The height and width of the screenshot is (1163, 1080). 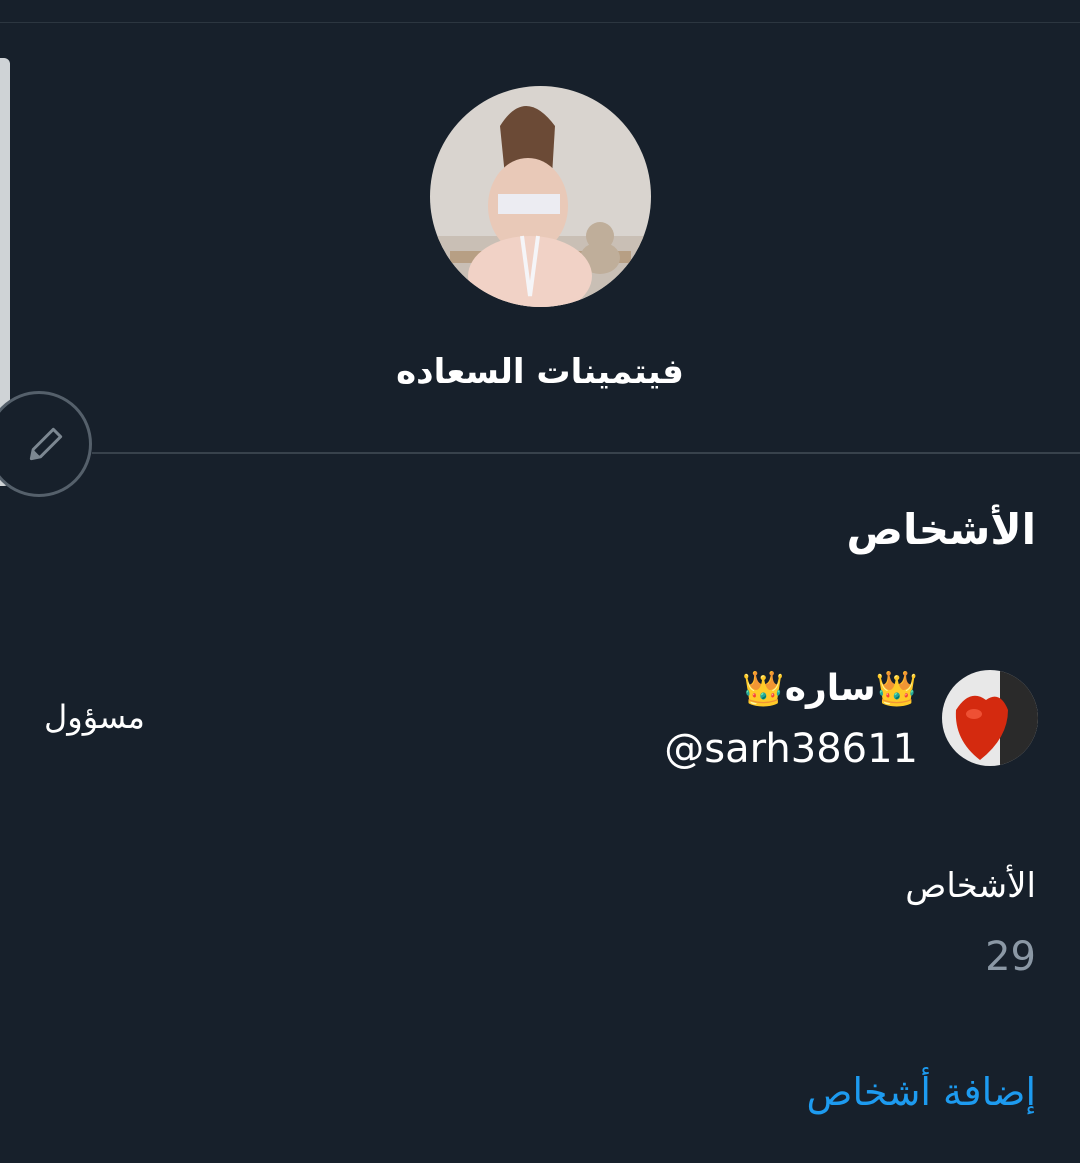 What do you see at coordinates (540, 372) in the screenshot?
I see `group-name: فيتمينات السعاده` at bounding box center [540, 372].